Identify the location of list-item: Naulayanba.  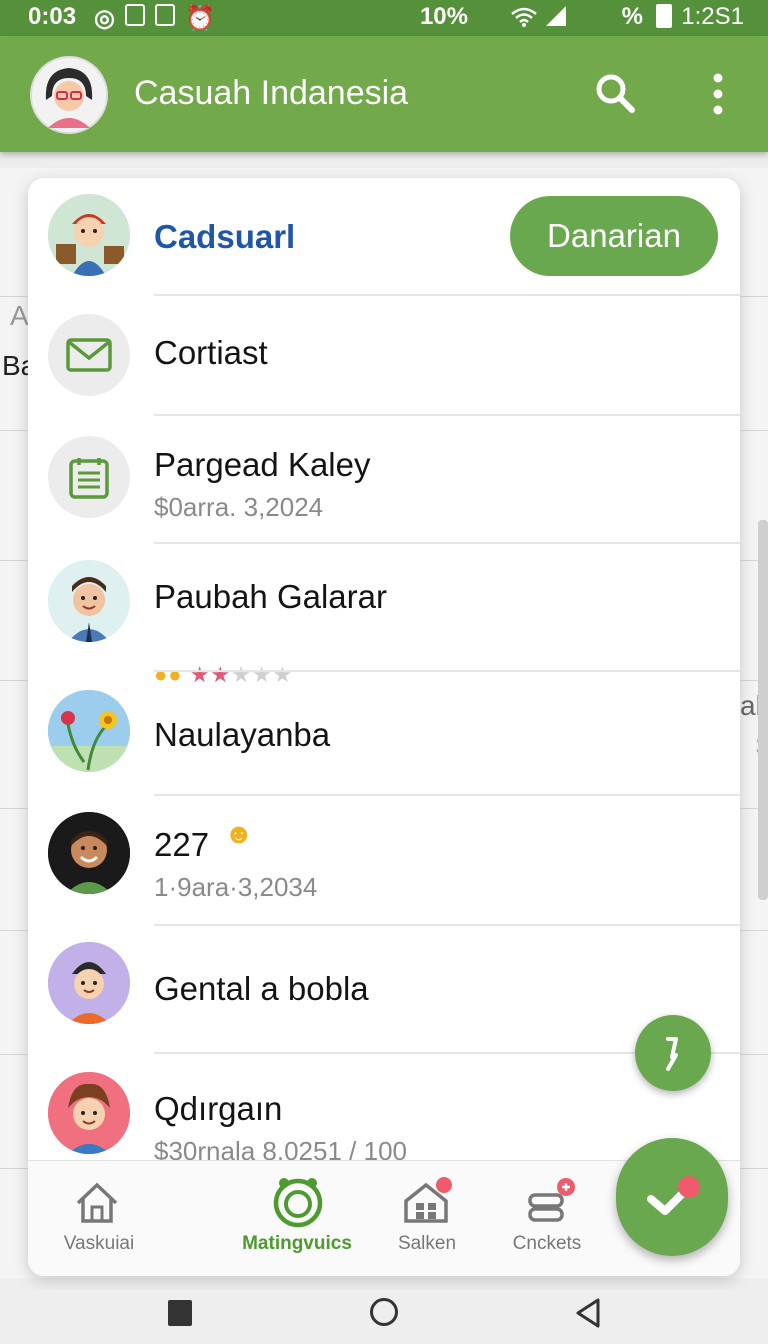
(384, 734).